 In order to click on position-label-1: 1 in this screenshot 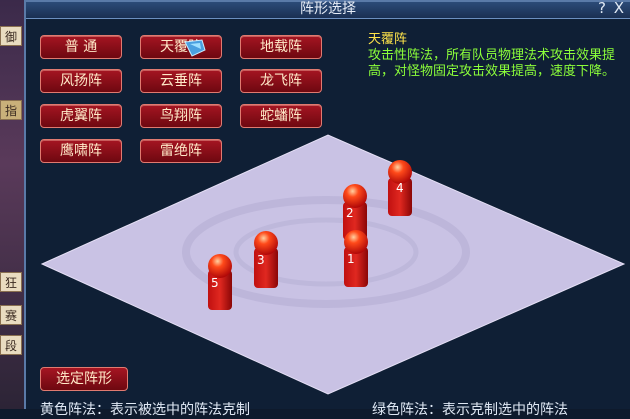, I will do `click(351, 259)`.